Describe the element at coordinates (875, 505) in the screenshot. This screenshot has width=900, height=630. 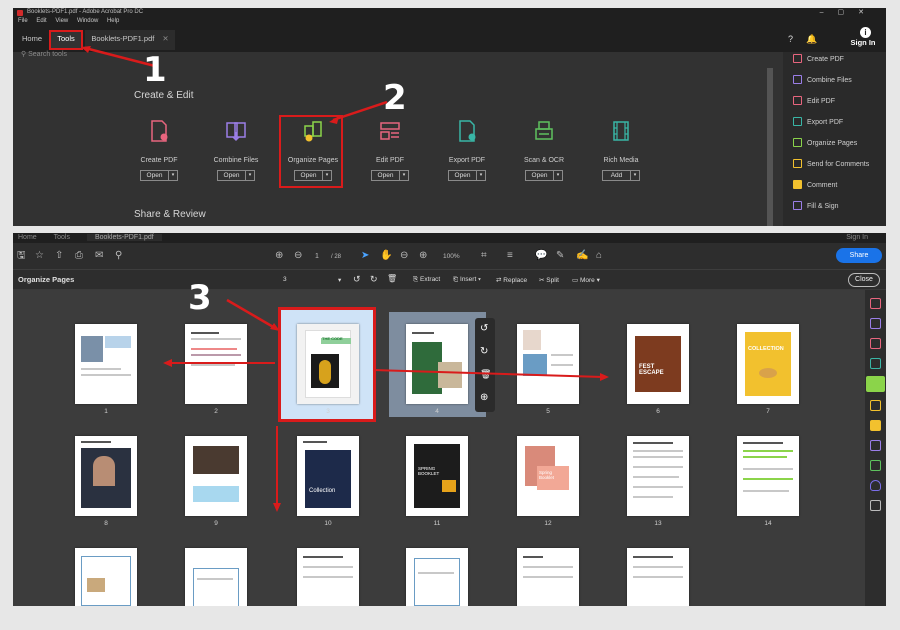
I see `more-tools-icon` at that location.